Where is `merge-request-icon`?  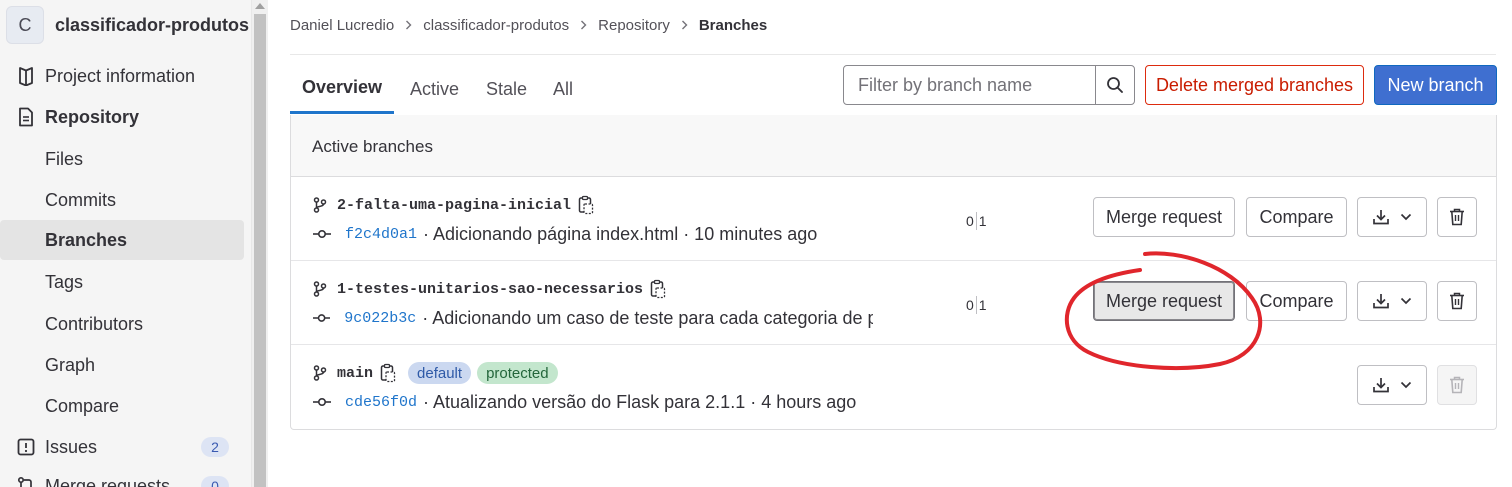 merge-request-icon is located at coordinates (26, 481).